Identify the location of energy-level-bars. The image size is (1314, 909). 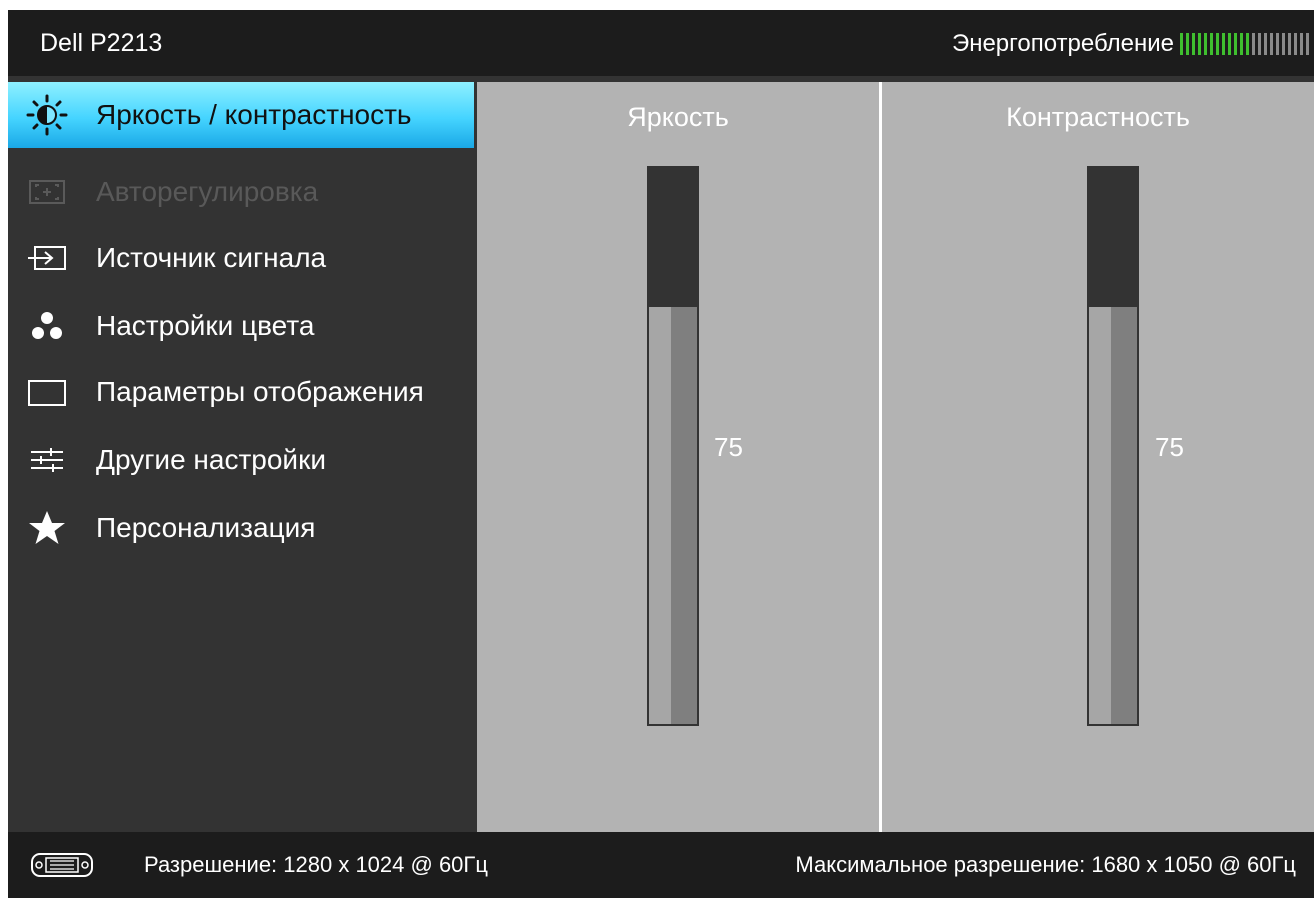
(1247, 44).